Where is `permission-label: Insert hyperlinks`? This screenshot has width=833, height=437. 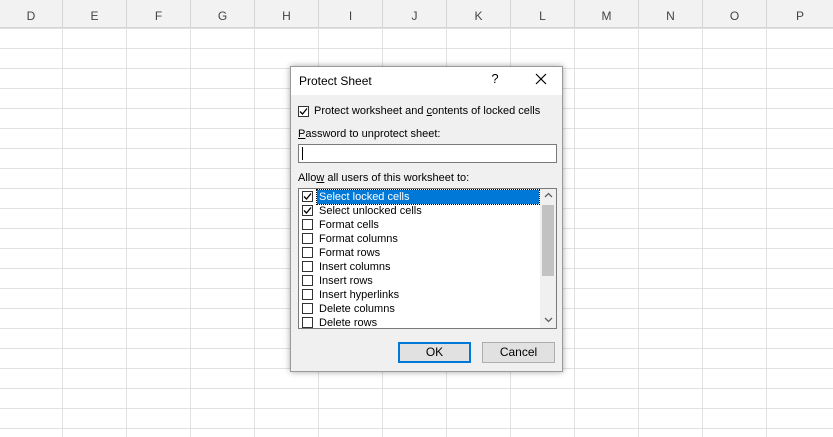 permission-label: Insert hyperlinks is located at coordinates (359, 295).